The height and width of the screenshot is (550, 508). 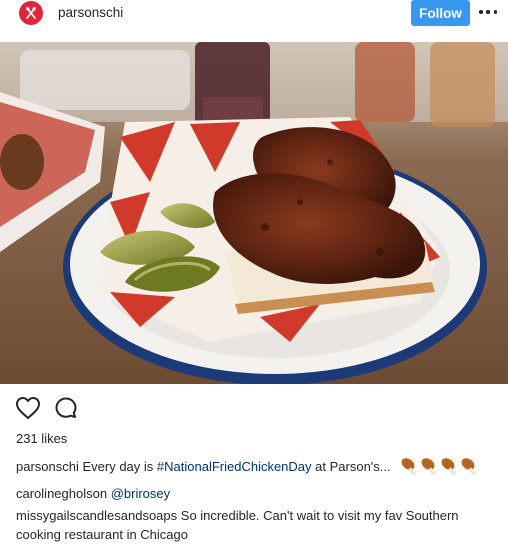 I want to click on comment-mention: @brirosey, so click(x=140, y=493).